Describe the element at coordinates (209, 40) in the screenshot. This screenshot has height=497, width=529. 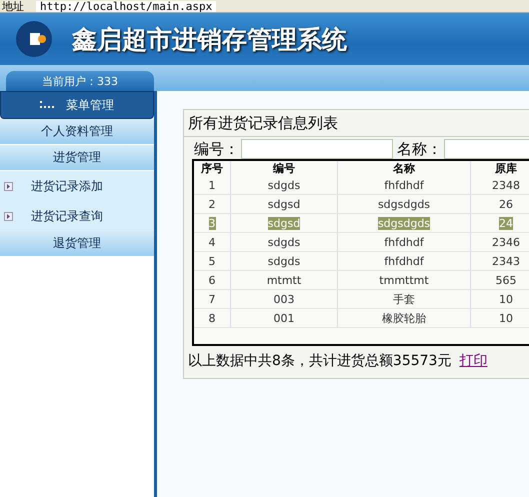
I see `system-title: 鑫启超市进销存管理系统` at that location.